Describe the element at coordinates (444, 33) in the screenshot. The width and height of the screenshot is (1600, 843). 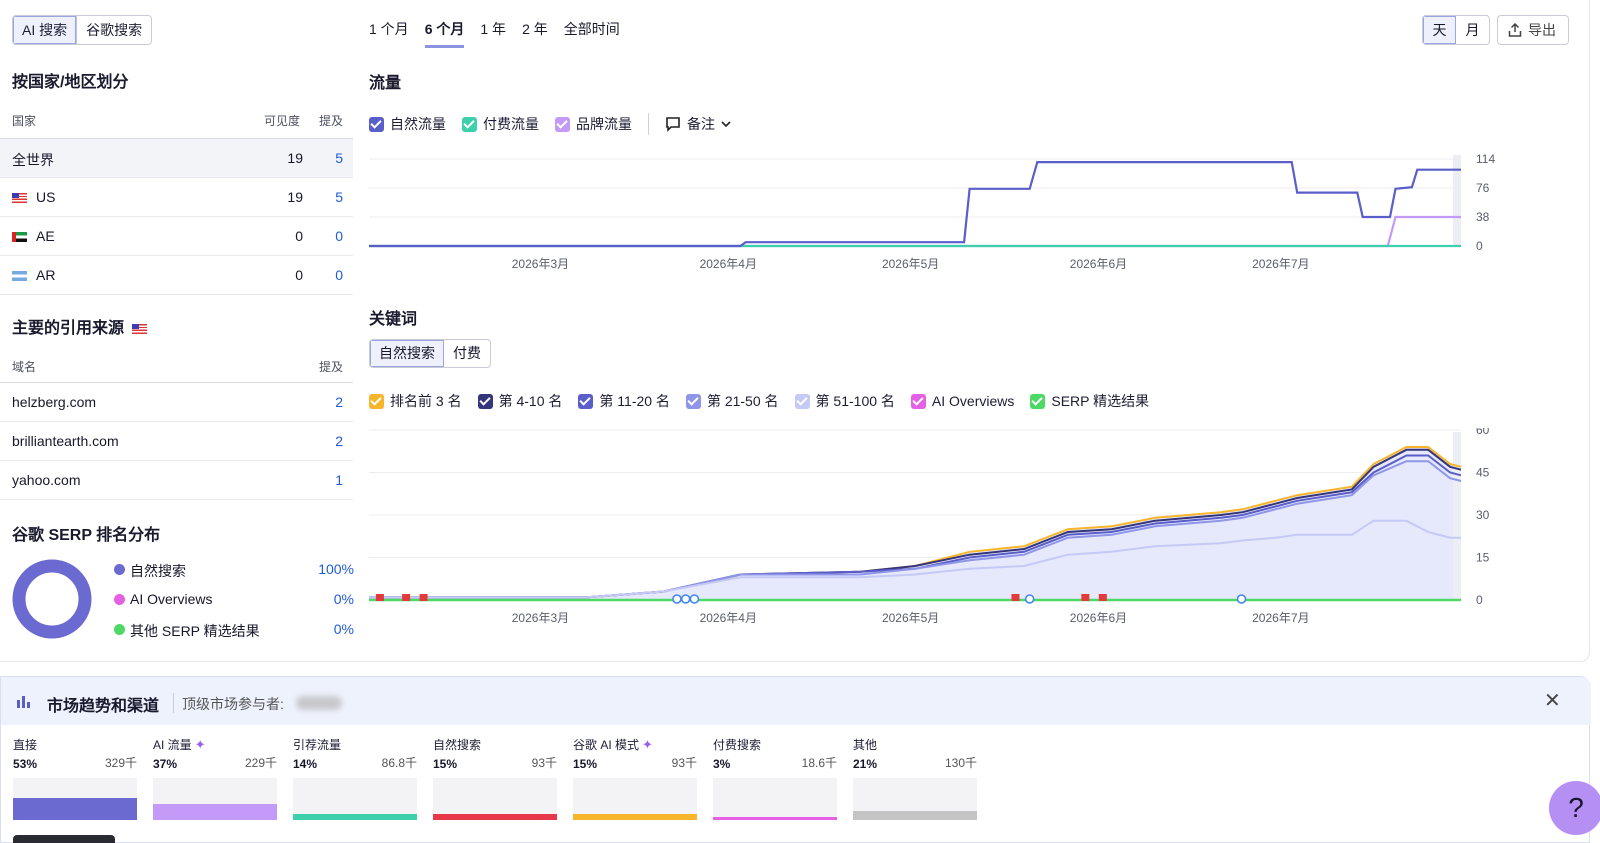
I see `period-6-months: 6 个月` at that location.